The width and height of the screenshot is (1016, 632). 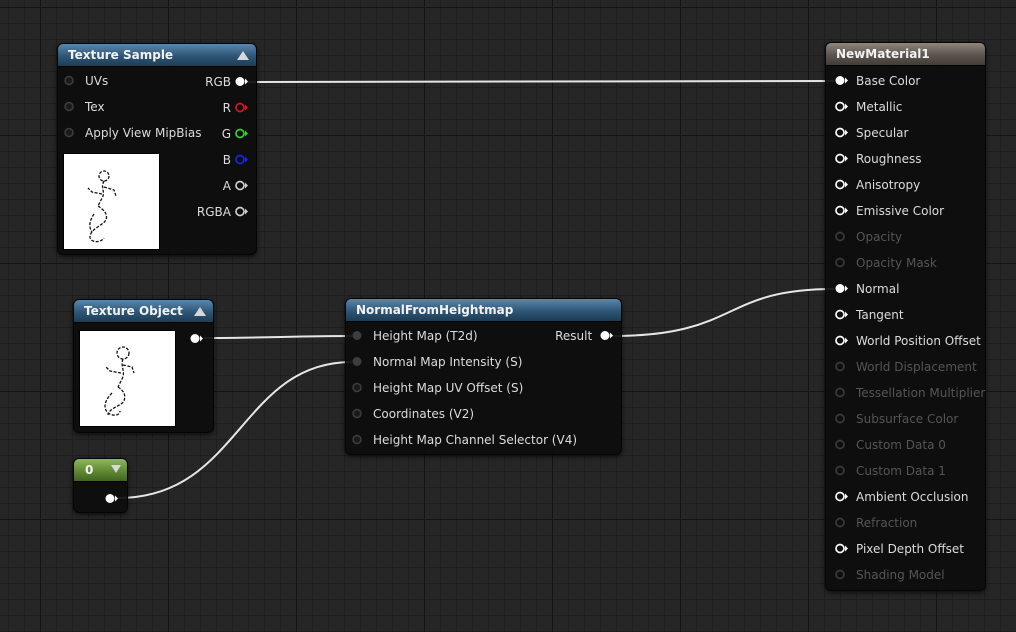 I want to click on material-pin-base-color, so click(x=841, y=80).